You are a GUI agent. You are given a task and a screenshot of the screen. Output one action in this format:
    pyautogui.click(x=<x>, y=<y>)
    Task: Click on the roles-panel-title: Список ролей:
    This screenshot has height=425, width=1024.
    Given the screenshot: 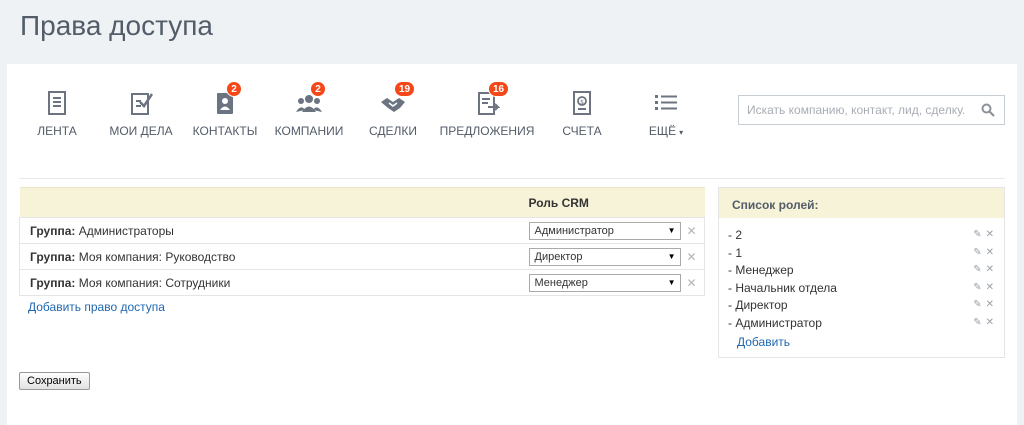 What is the action you would take?
    pyautogui.click(x=861, y=203)
    